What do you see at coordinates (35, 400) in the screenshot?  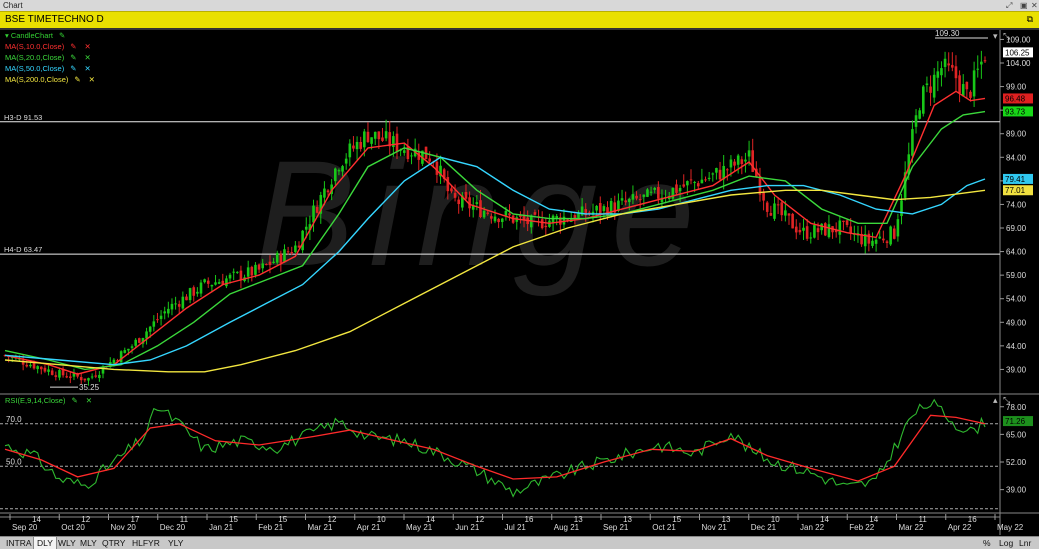 I see `rsi-legend-label: RSI(E,9,14,Close)` at bounding box center [35, 400].